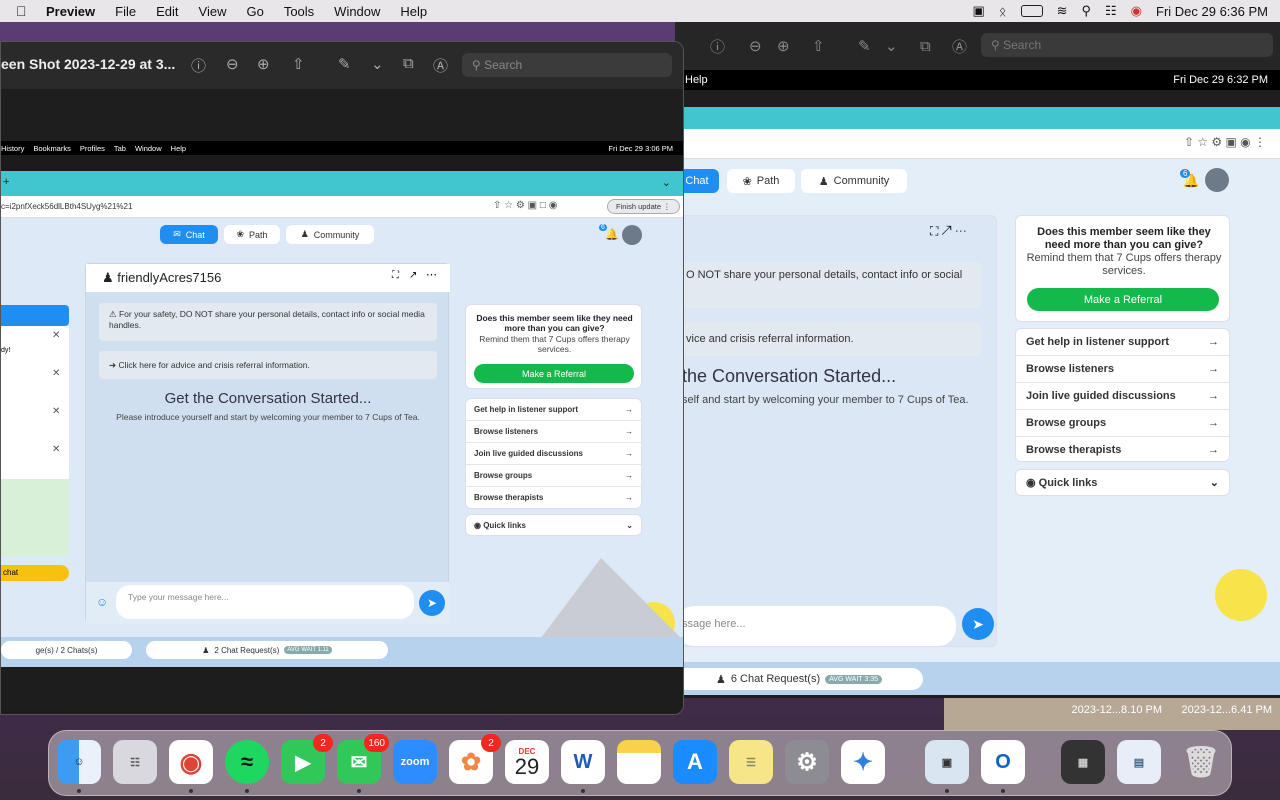 Image resolution: width=1280 pixels, height=800 pixels. Describe the element at coordinates (553, 497) in the screenshot. I see `front-link-browse-therapists: Browse therapists →` at that location.